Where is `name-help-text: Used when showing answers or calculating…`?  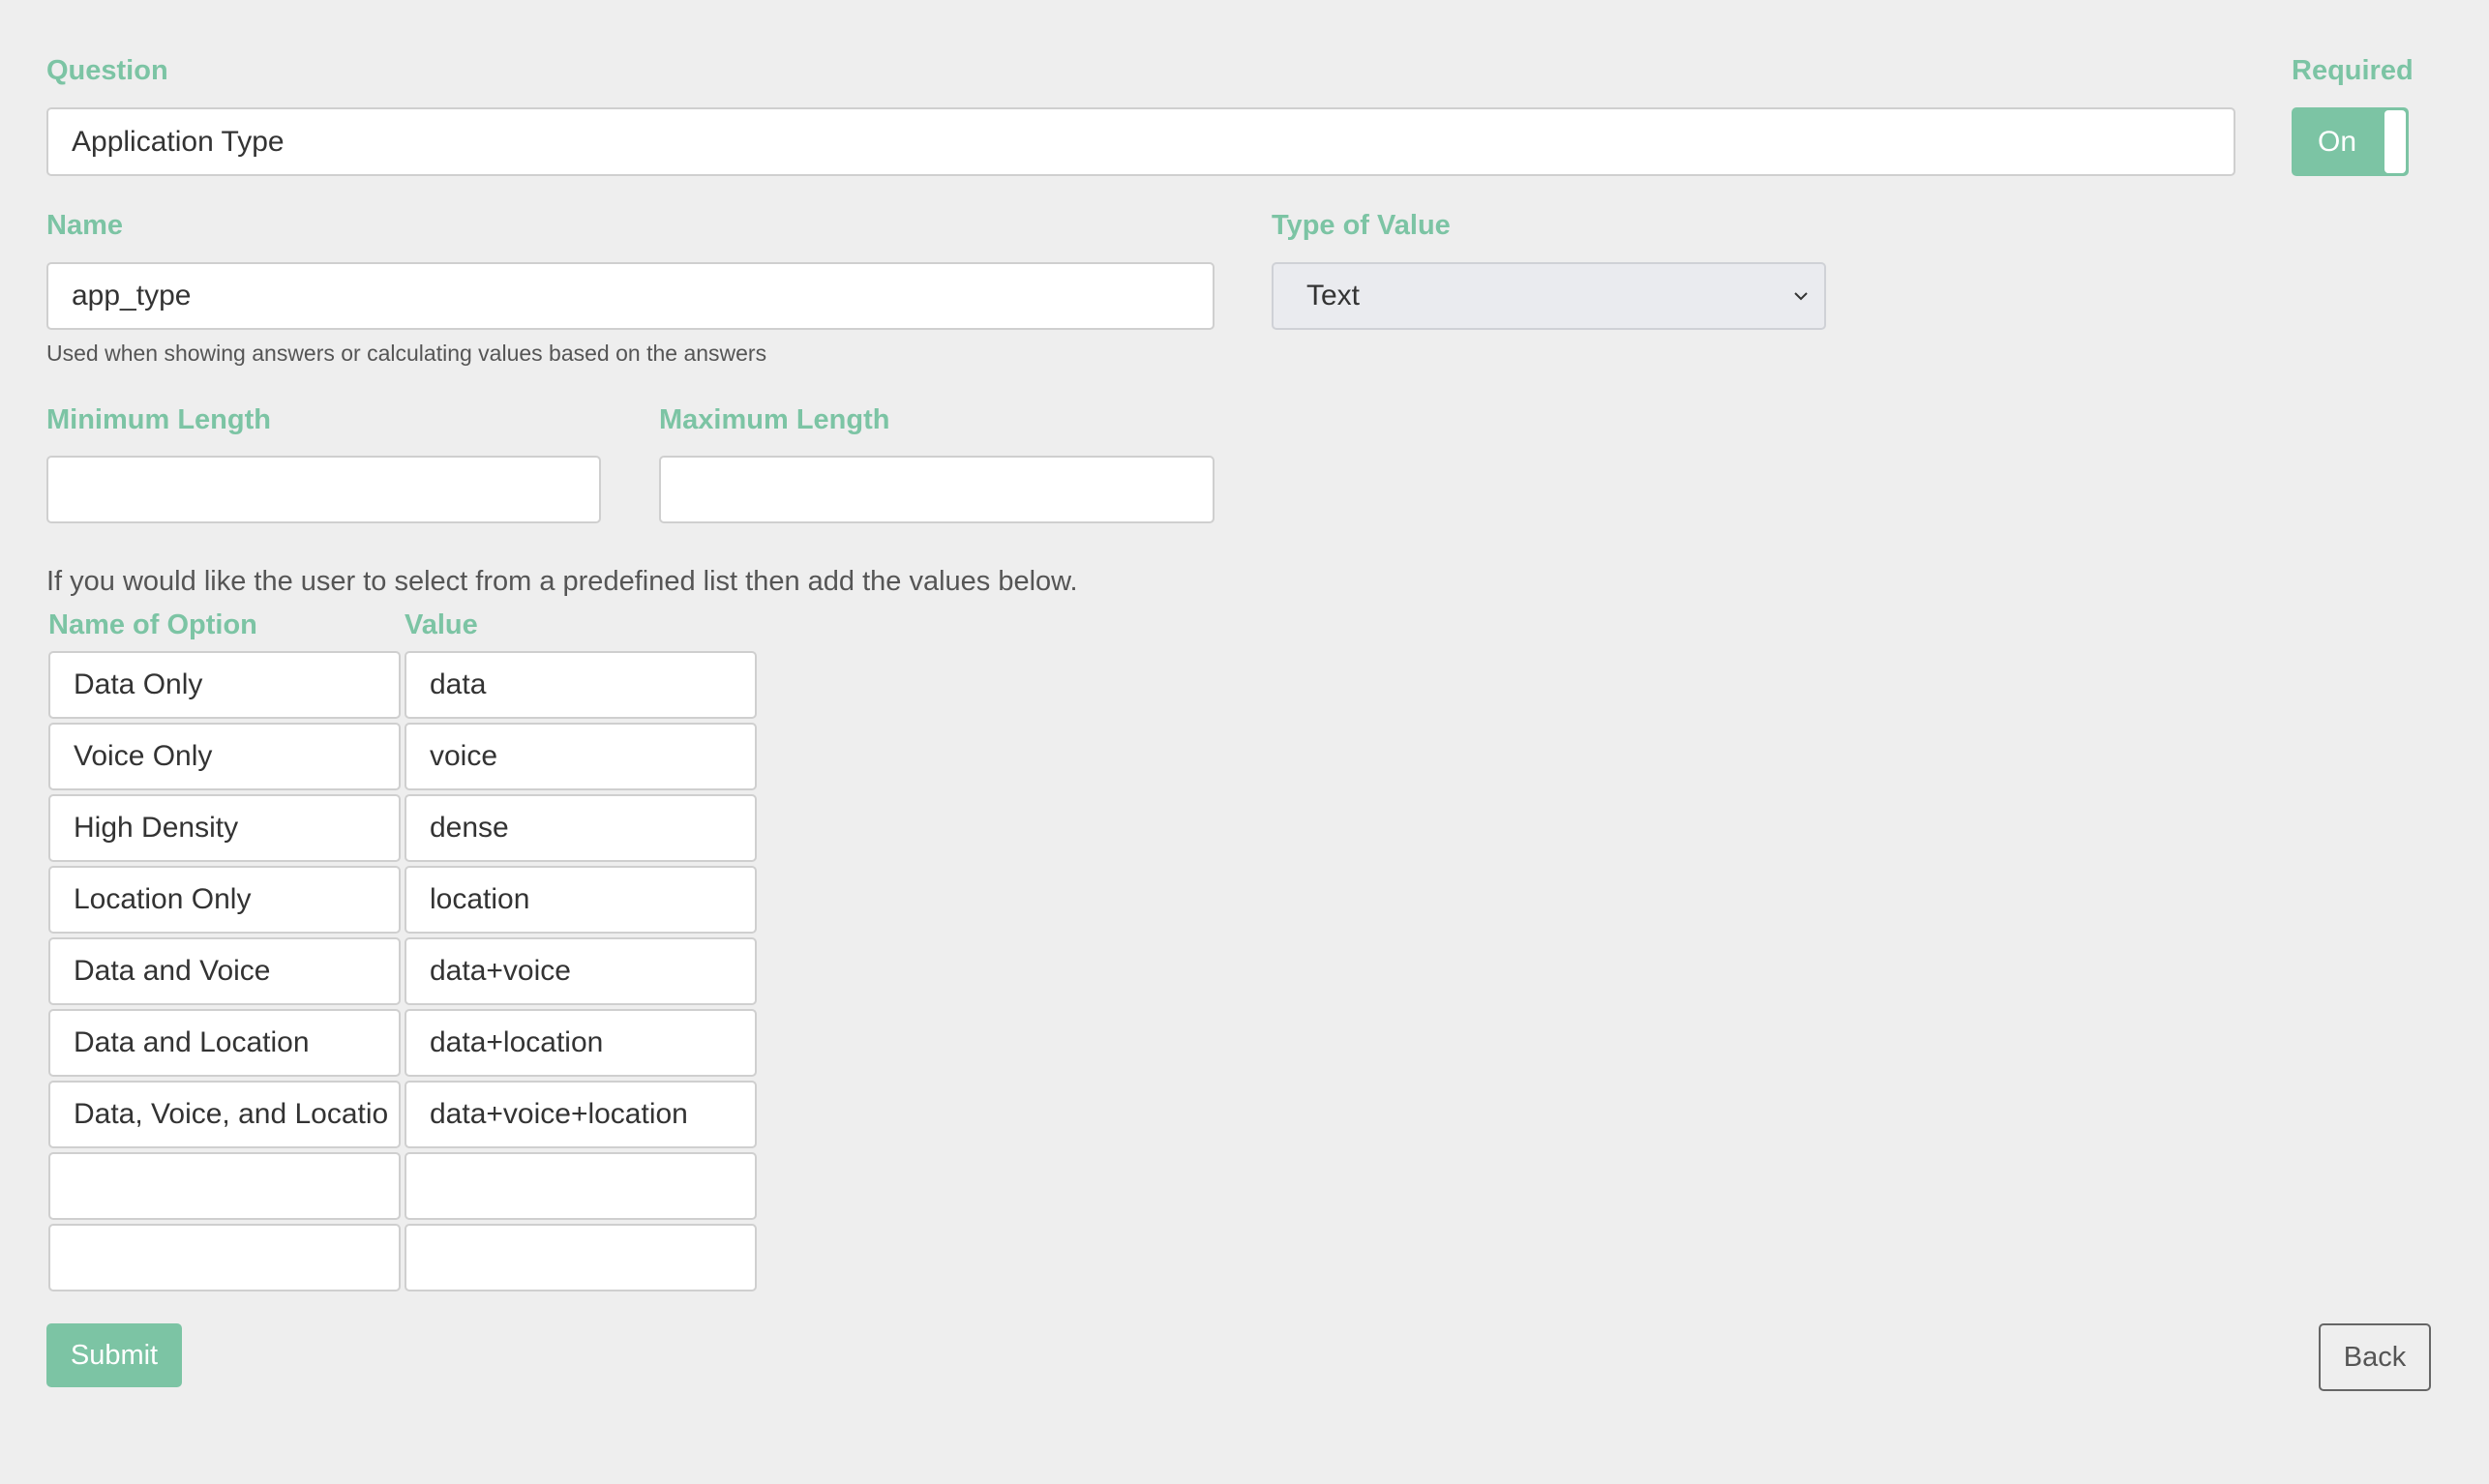 name-help-text: Used when showing answers or calculating… is located at coordinates (406, 353).